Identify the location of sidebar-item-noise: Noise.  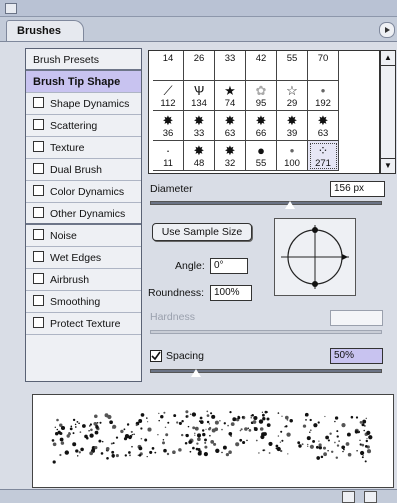
(83, 236).